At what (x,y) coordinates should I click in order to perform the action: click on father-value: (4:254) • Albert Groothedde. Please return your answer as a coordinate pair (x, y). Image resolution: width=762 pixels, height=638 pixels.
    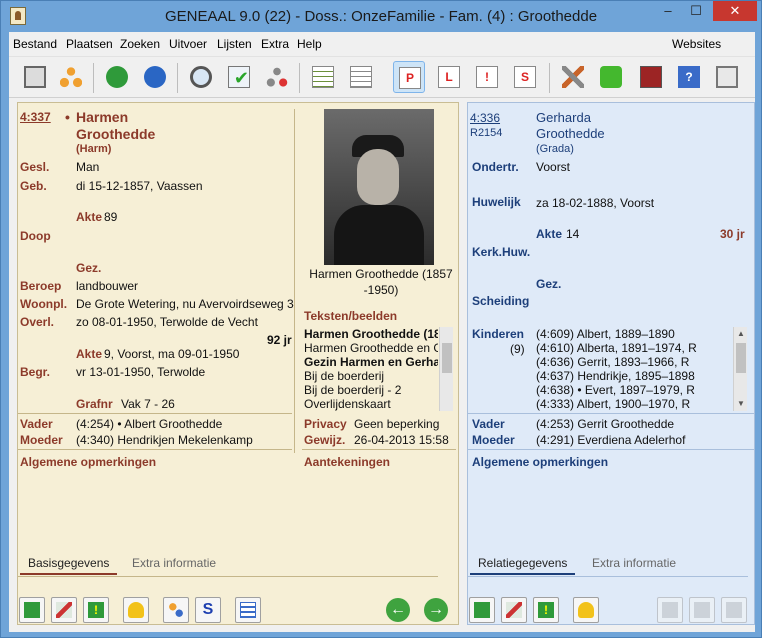
    Looking at the image, I should click on (149, 424).